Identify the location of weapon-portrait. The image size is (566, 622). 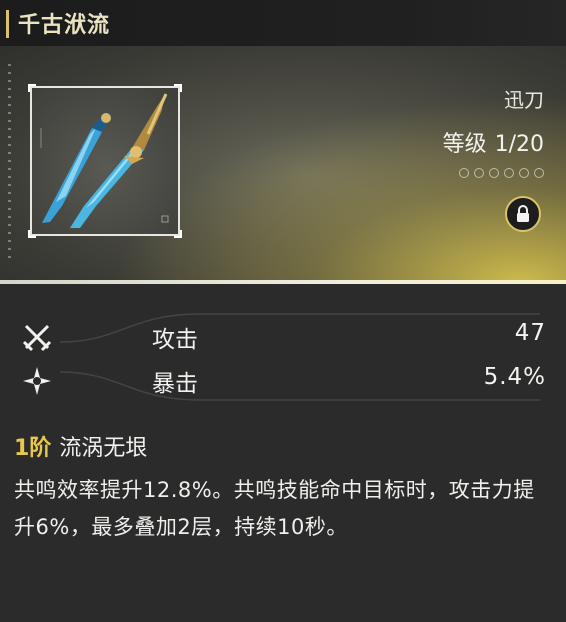
(105, 161).